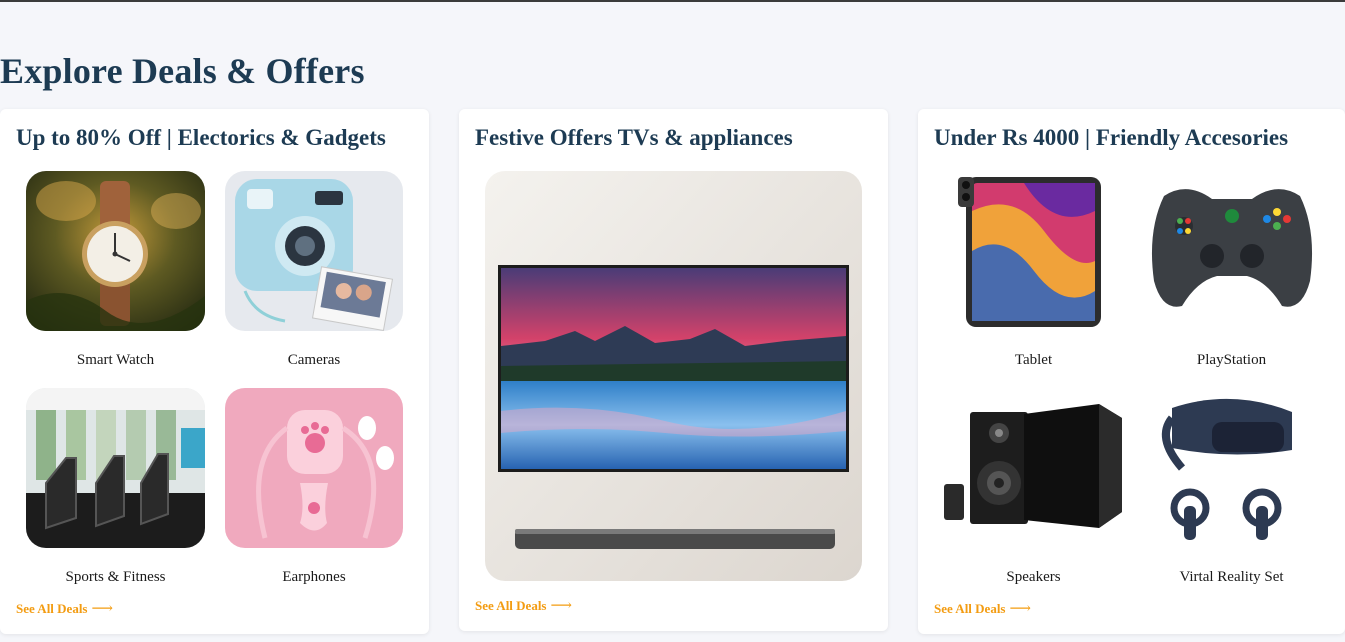  What do you see at coordinates (1231, 360) in the screenshot?
I see `deal-item-label: PlayStation` at bounding box center [1231, 360].